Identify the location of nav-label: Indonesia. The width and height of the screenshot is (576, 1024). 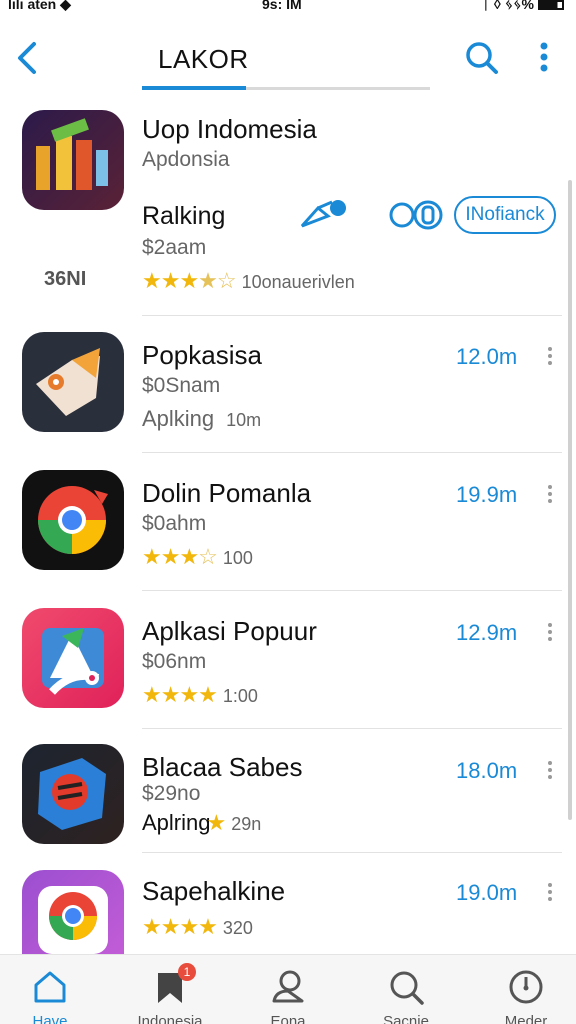
(170, 1018).